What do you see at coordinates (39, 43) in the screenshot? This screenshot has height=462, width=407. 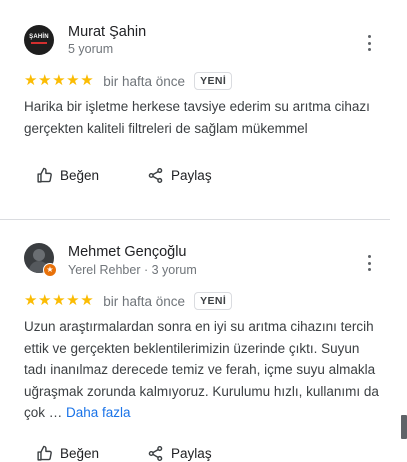 I see `avatar-logo-bar` at bounding box center [39, 43].